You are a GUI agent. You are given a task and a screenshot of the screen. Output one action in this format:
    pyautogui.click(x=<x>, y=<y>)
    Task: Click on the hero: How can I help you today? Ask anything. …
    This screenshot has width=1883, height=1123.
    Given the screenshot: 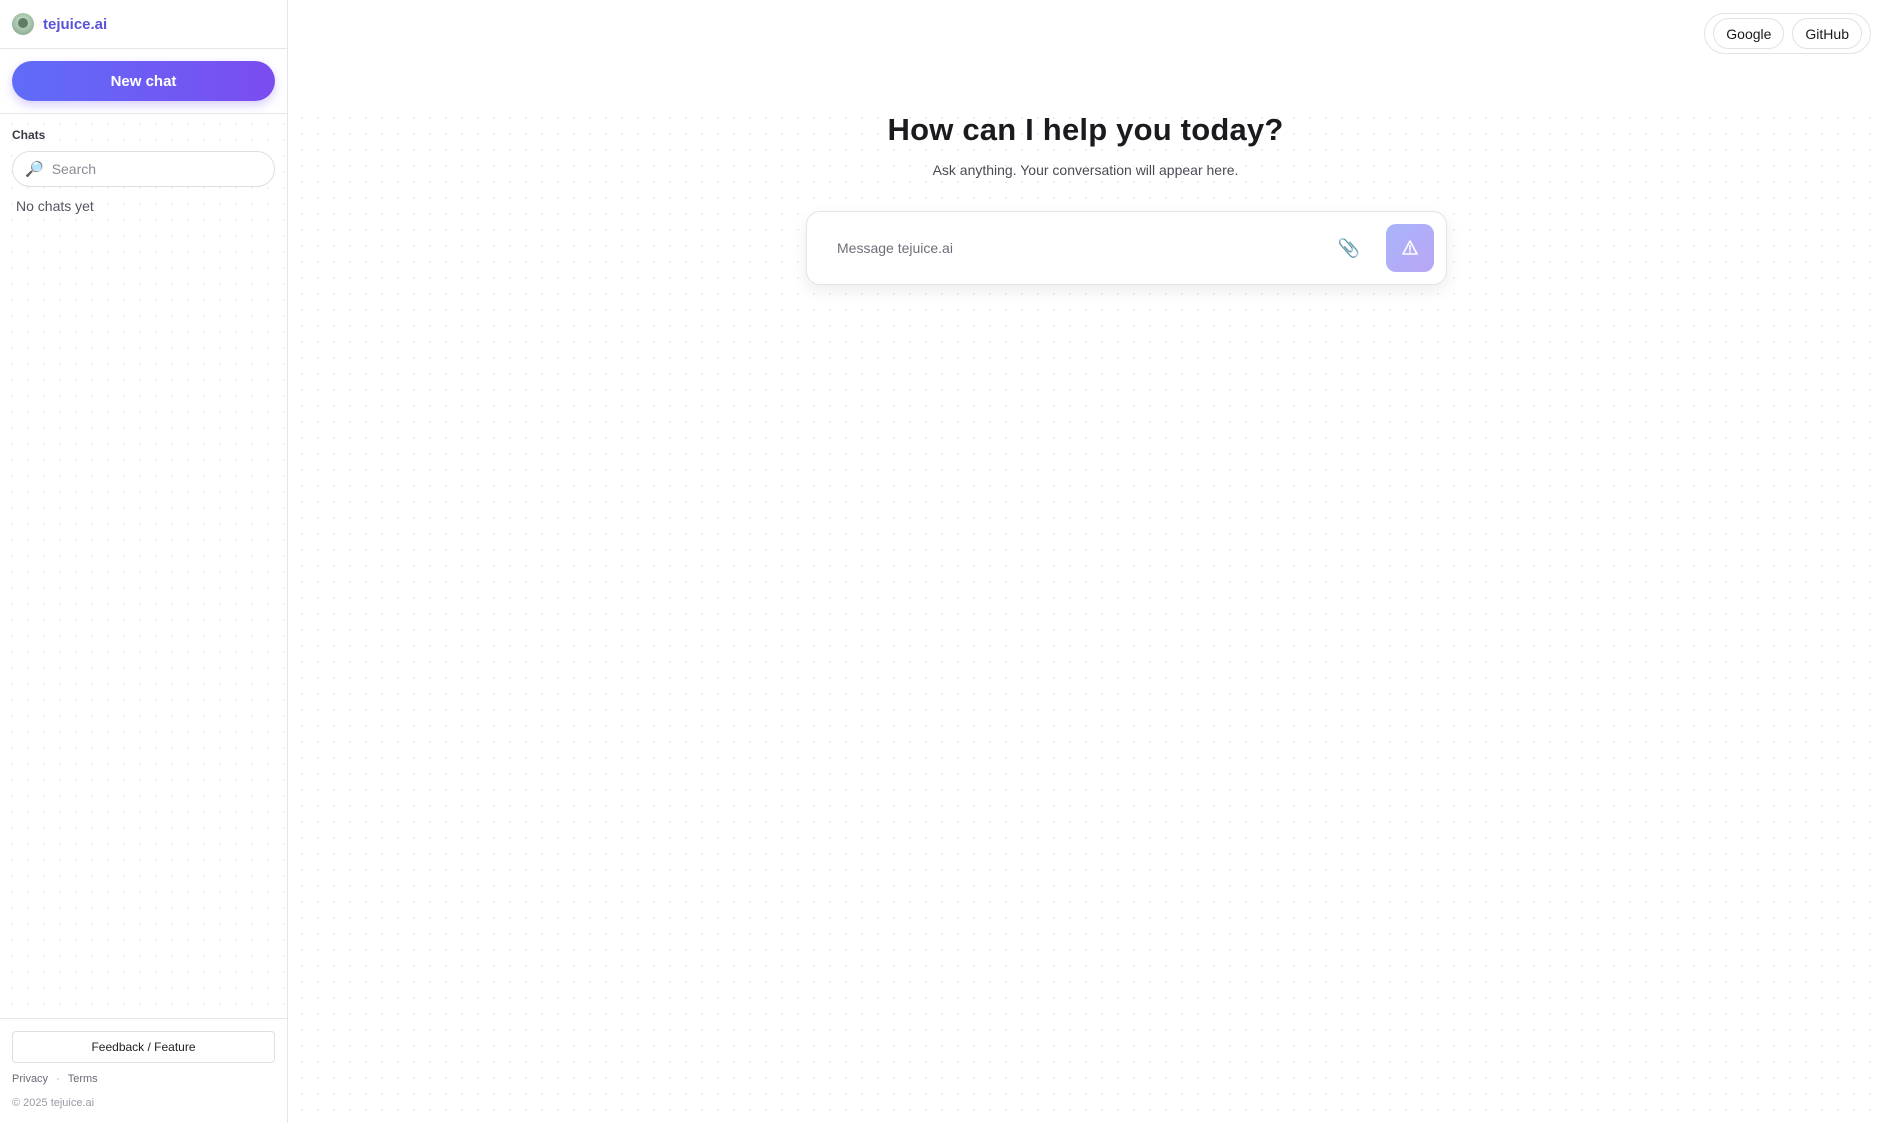 What is the action you would take?
    pyautogui.click(x=1085, y=145)
    